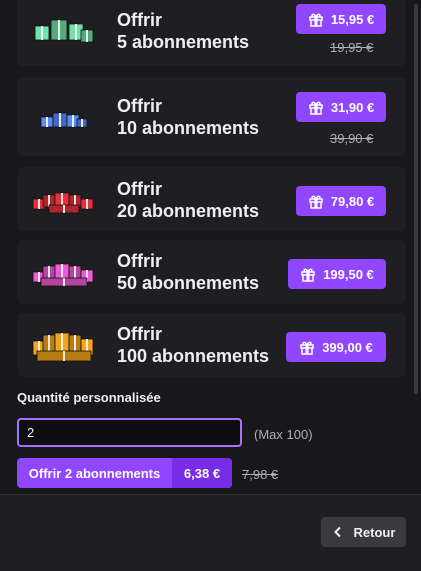 The height and width of the screenshot is (571, 421). I want to click on offer-100-buy-button: 399,00 €, so click(336, 347).